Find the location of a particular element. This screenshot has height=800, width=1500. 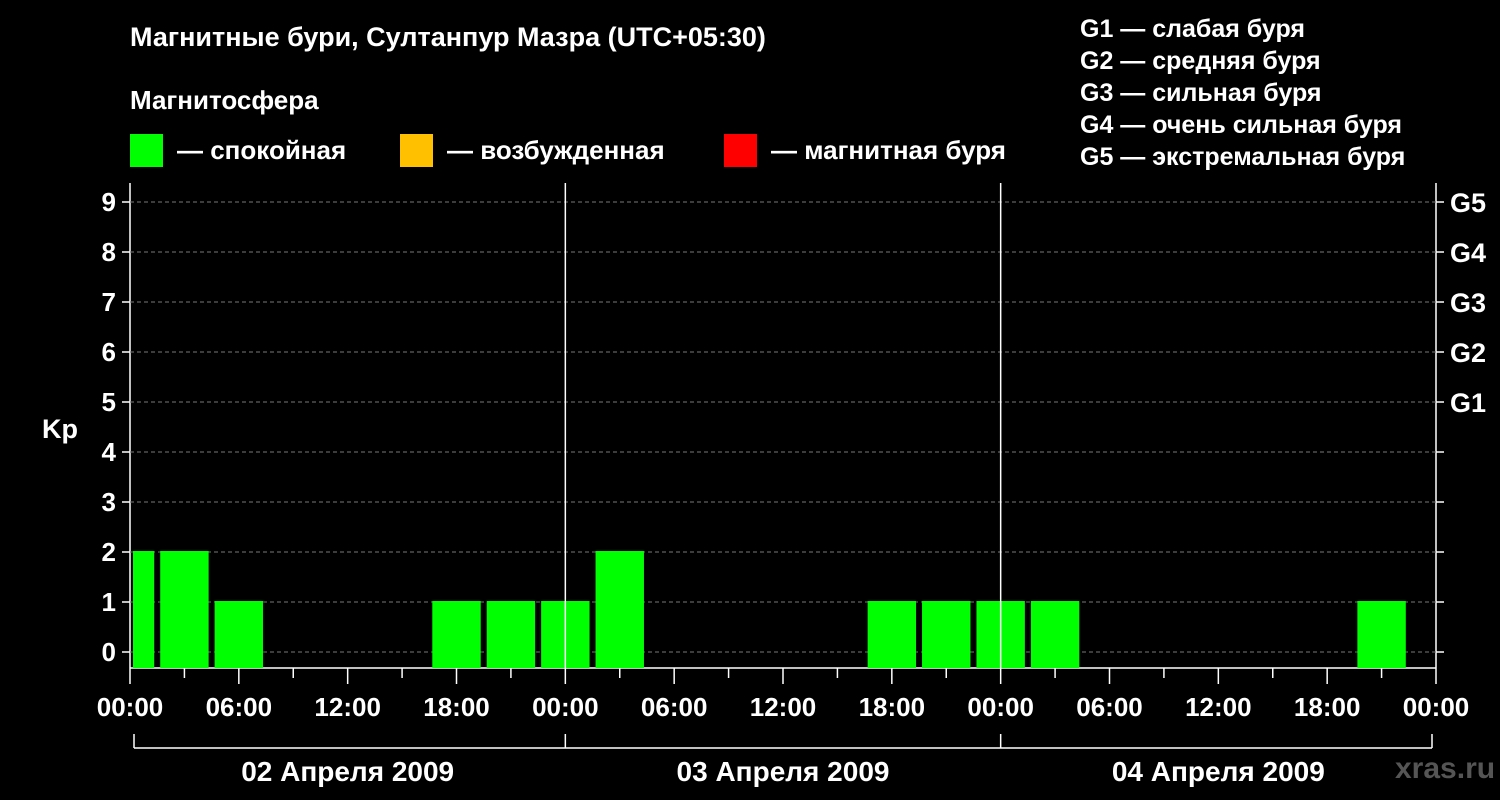

watermark: xras.ru is located at coordinates (1445, 768).